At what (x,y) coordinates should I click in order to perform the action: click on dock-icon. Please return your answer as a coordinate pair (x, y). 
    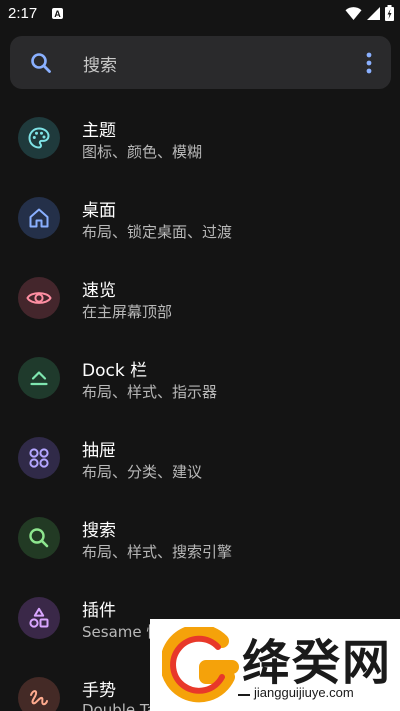
    Looking at the image, I should click on (39, 378).